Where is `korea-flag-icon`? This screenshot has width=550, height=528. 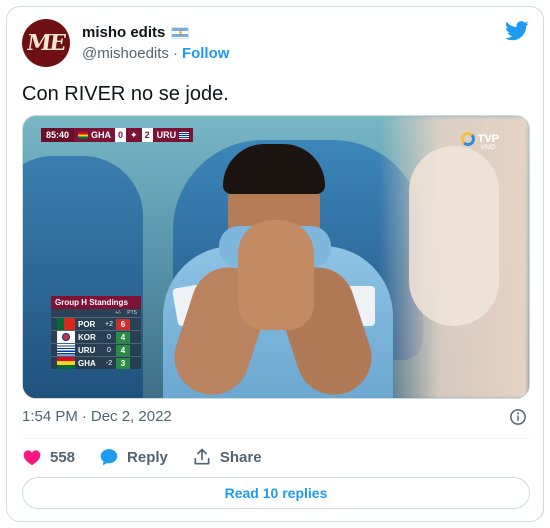
korea-flag-icon is located at coordinates (66, 337).